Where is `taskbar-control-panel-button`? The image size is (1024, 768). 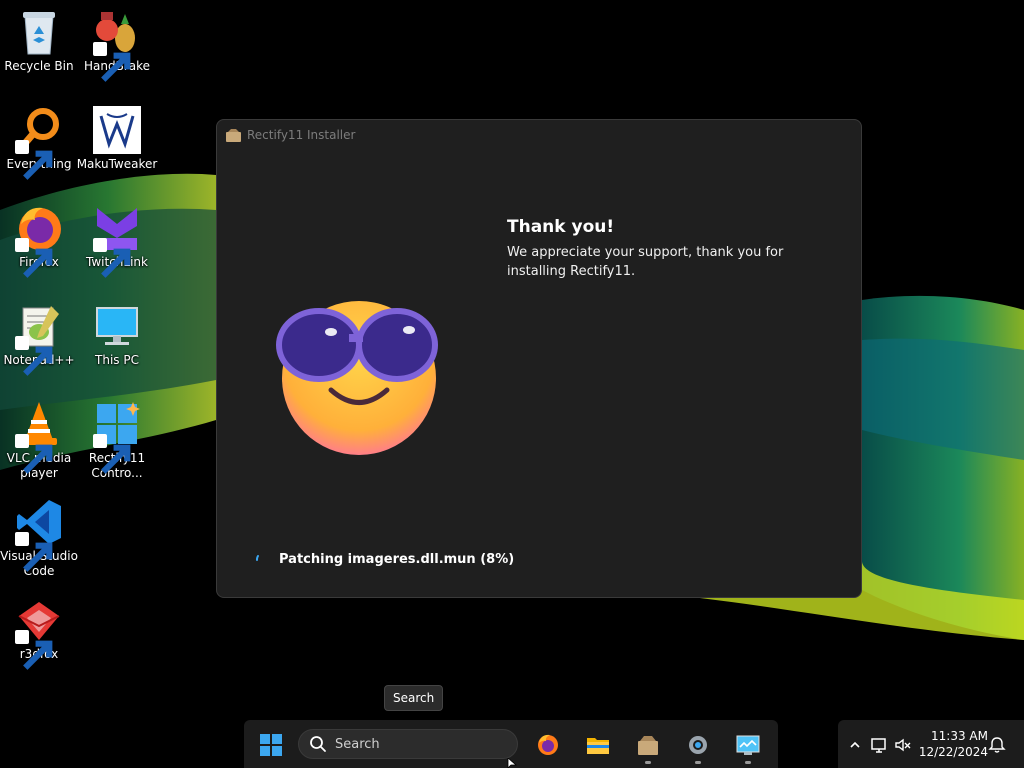 taskbar-control-panel-button is located at coordinates (748, 746).